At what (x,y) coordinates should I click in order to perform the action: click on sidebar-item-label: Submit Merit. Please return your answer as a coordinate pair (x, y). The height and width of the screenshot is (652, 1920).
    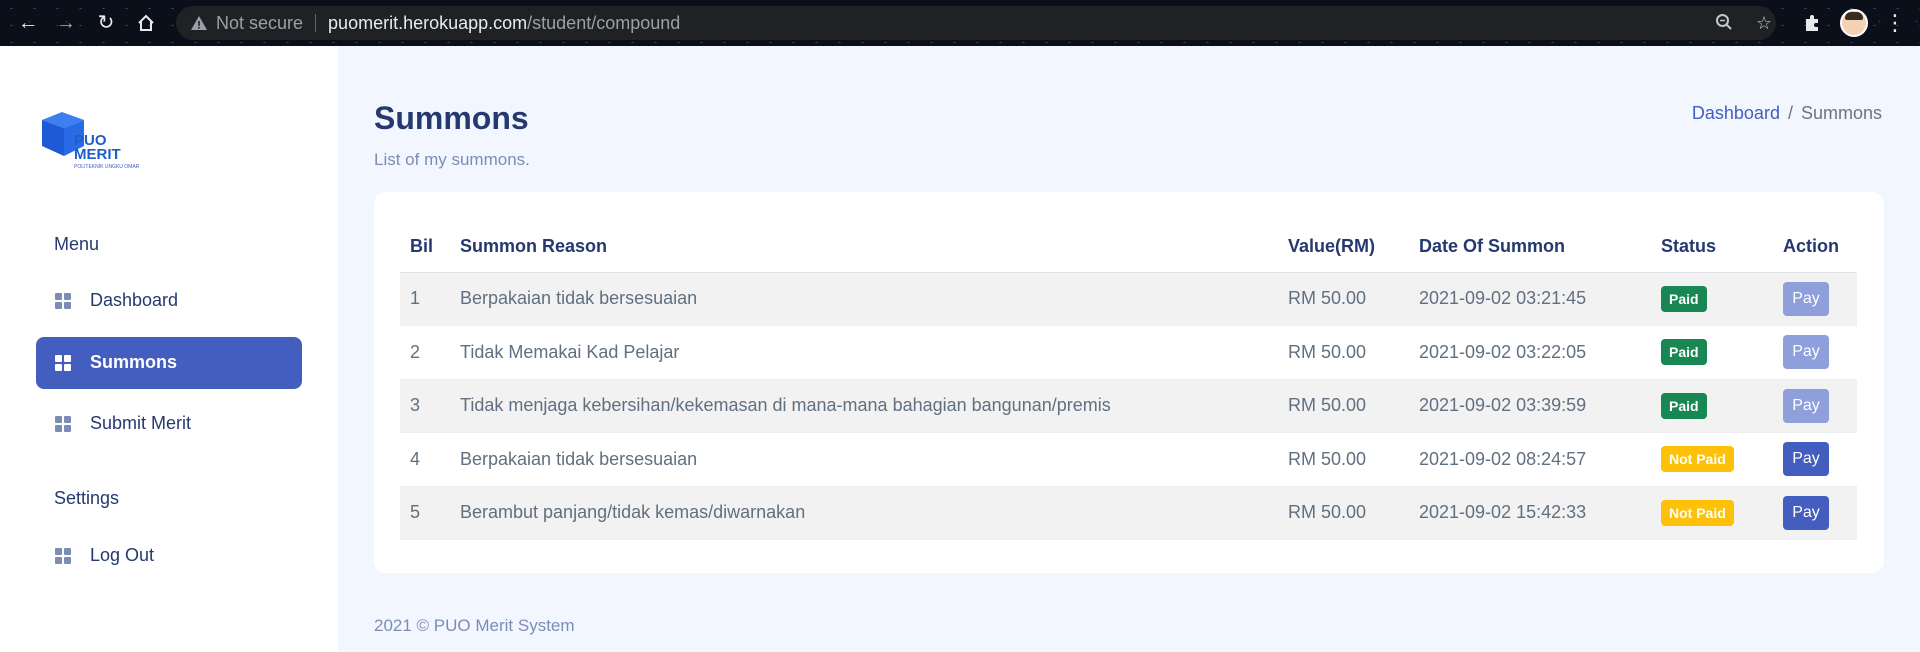
    Looking at the image, I should click on (141, 423).